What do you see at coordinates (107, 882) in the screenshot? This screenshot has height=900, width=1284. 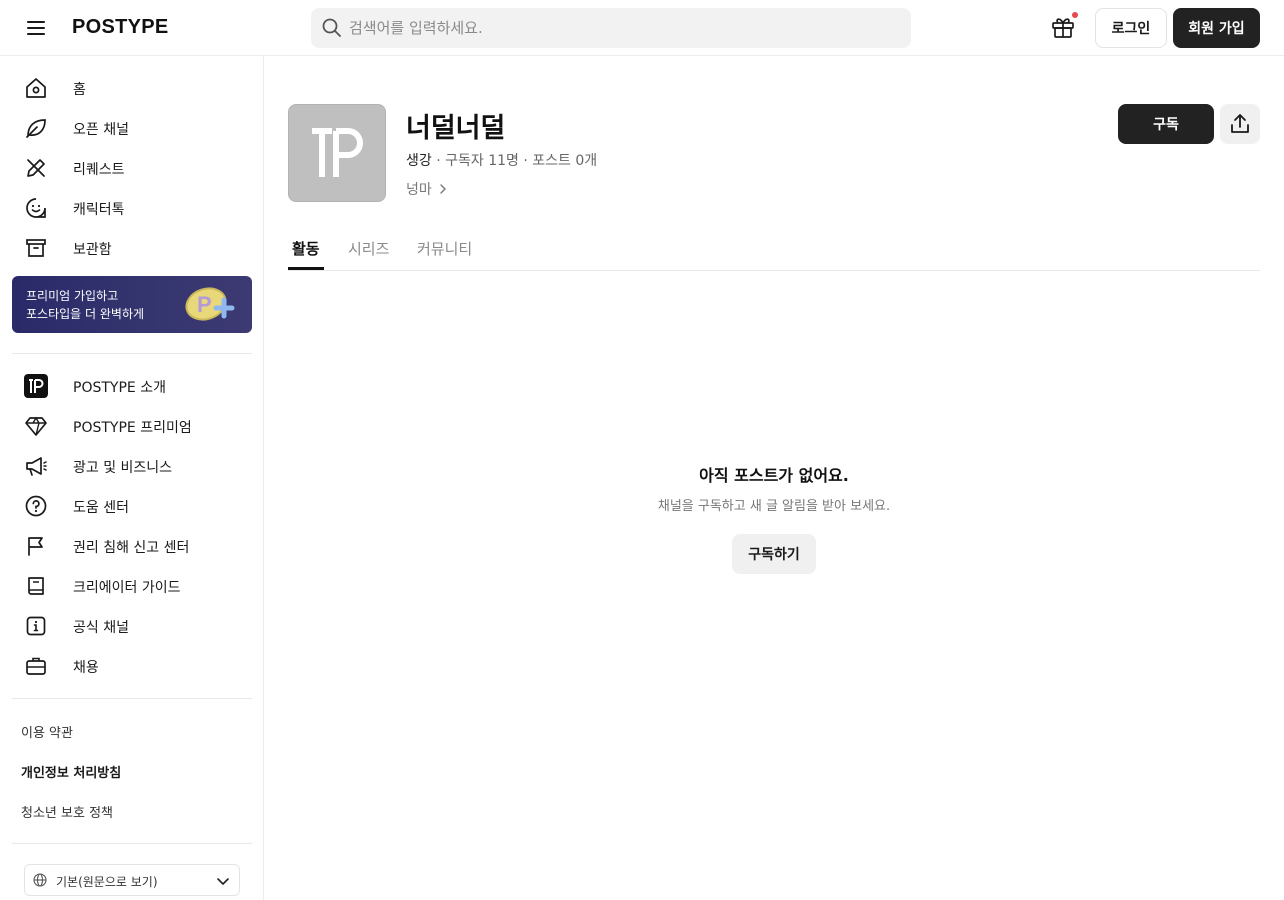 I see `language-select-value: 기본(원문으로 보기)` at bounding box center [107, 882].